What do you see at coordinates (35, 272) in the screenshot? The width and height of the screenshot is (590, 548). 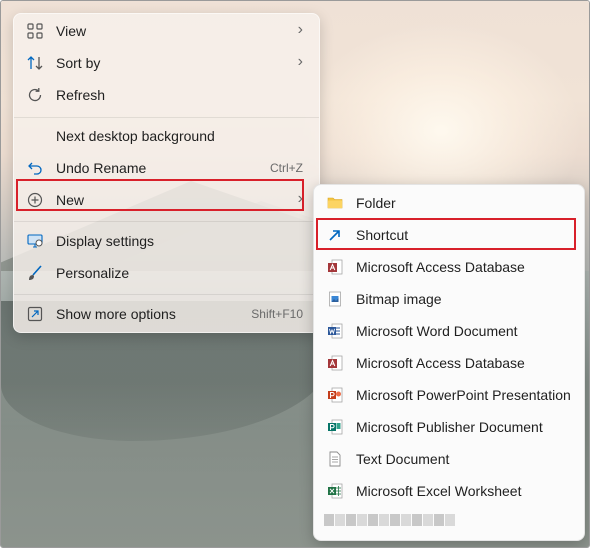 I see `brush-icon` at bounding box center [35, 272].